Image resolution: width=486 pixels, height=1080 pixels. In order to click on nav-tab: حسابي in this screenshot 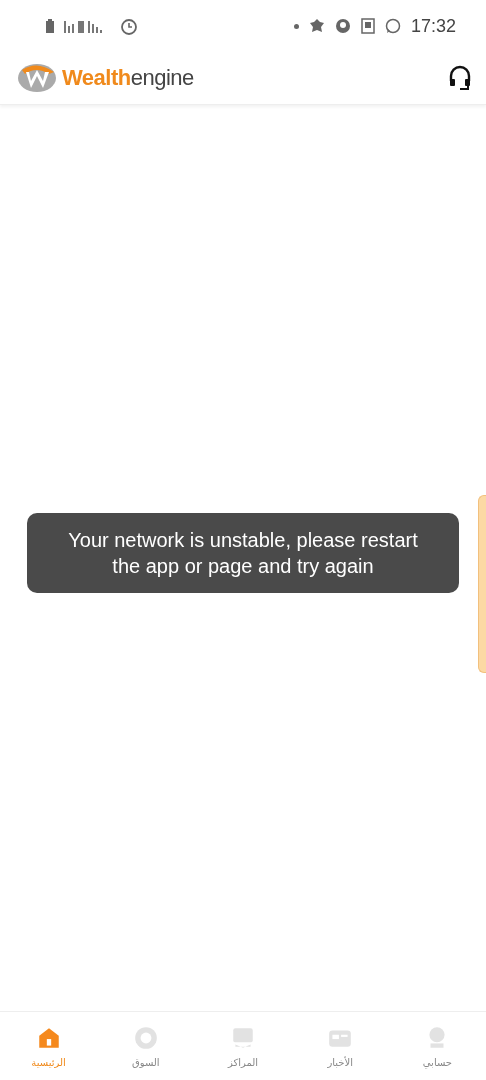, I will do `click(437, 1046)`.